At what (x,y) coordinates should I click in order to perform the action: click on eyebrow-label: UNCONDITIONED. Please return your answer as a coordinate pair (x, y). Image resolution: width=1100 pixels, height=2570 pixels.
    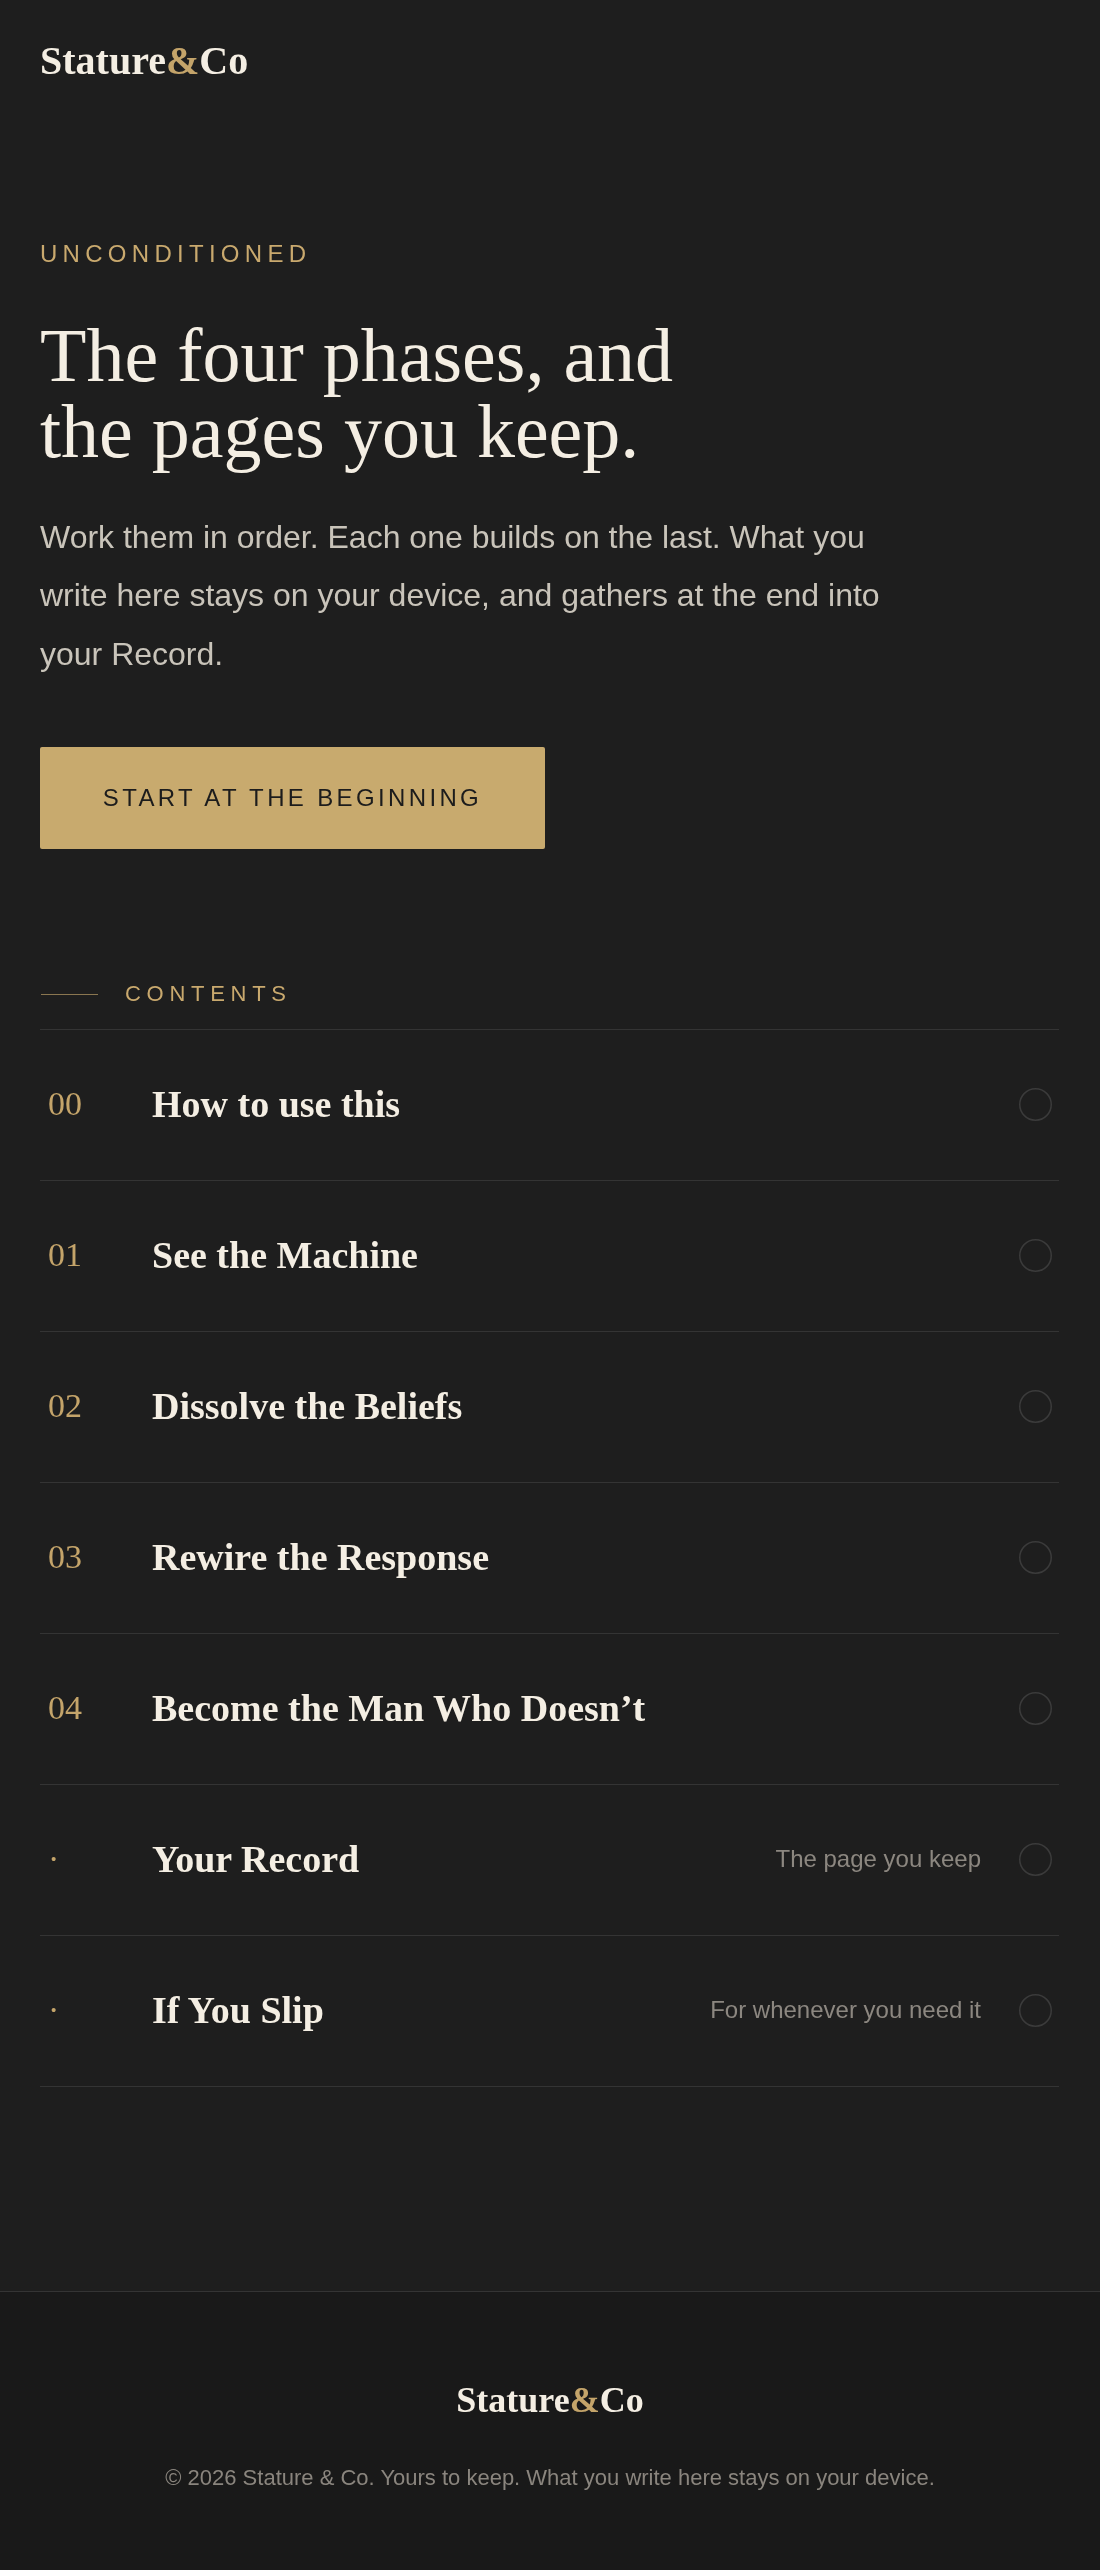
    Looking at the image, I should click on (176, 254).